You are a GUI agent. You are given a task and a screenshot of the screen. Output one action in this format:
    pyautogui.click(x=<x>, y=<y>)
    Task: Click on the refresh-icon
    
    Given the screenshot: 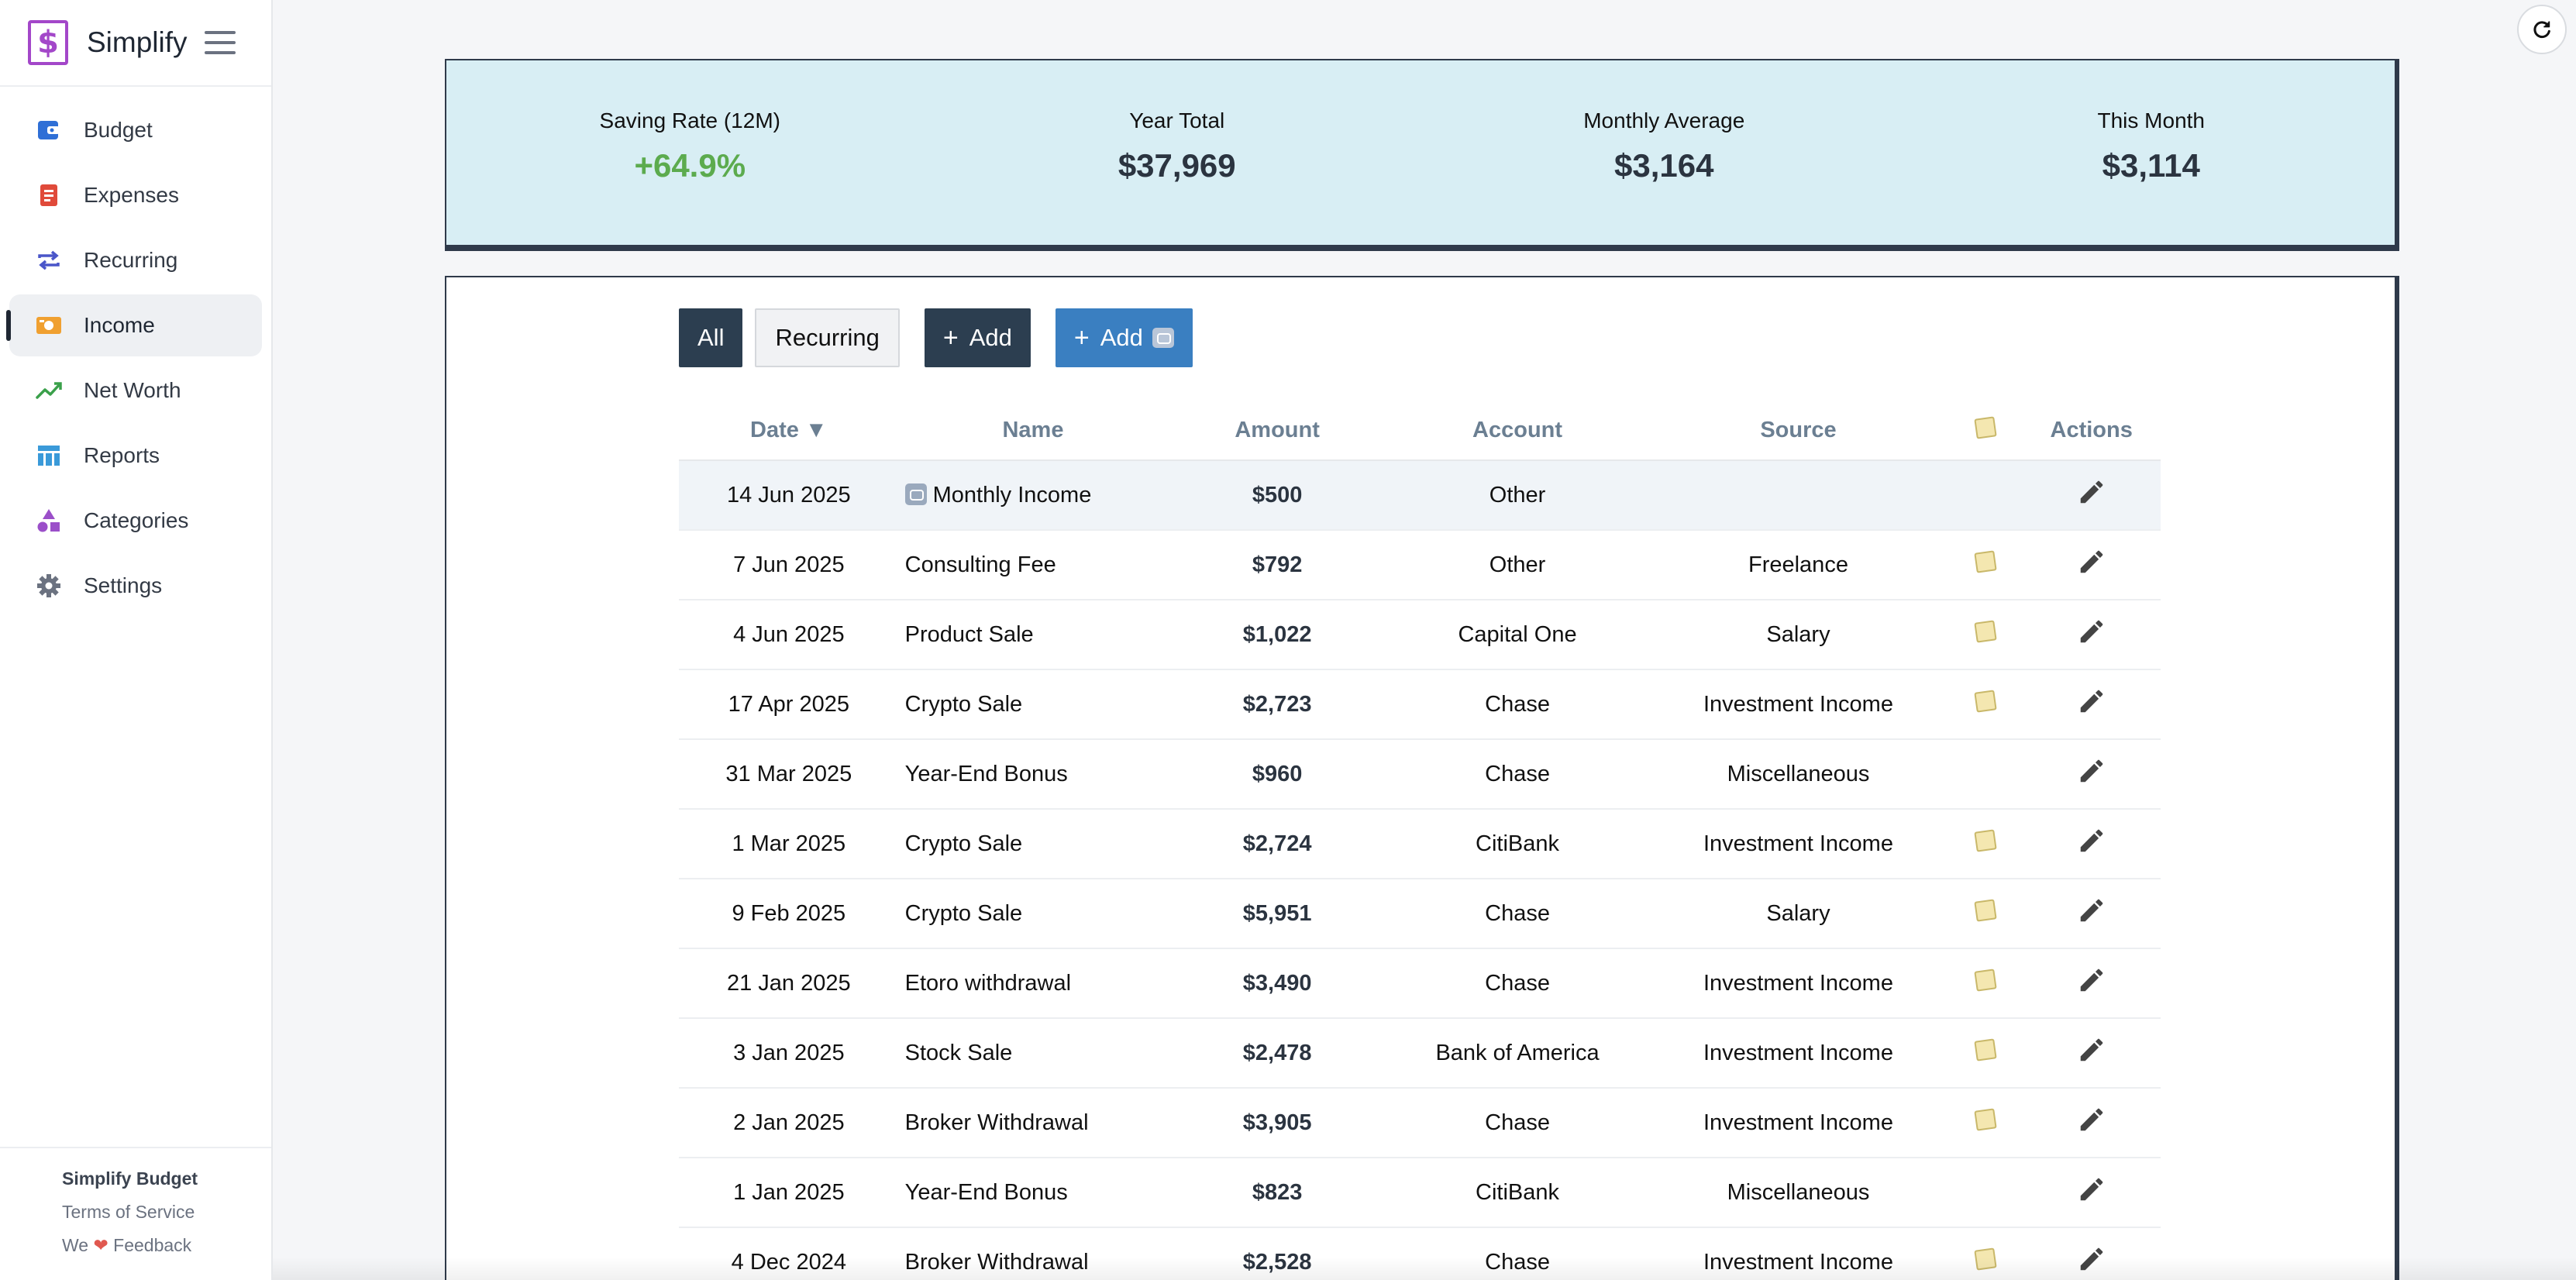 What is the action you would take?
    pyautogui.click(x=2541, y=30)
    